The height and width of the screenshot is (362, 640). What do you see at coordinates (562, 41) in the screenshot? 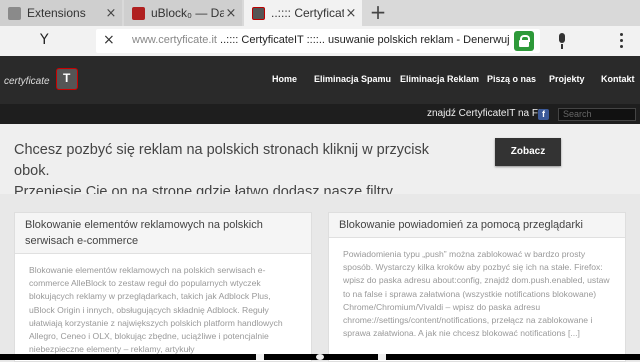
I see `microphone-icon` at bounding box center [562, 41].